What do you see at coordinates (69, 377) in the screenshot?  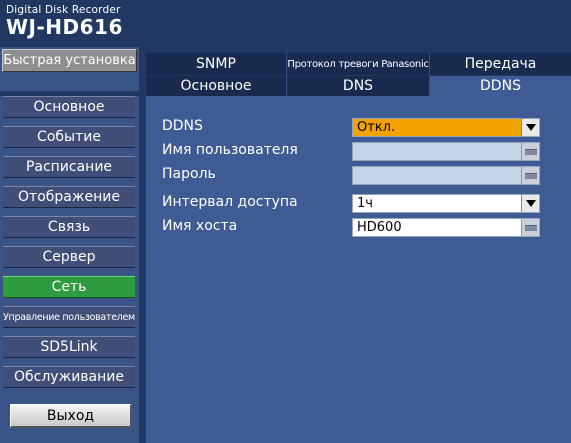 I see `sidebar-item-maintenance: Обслуживание` at bounding box center [69, 377].